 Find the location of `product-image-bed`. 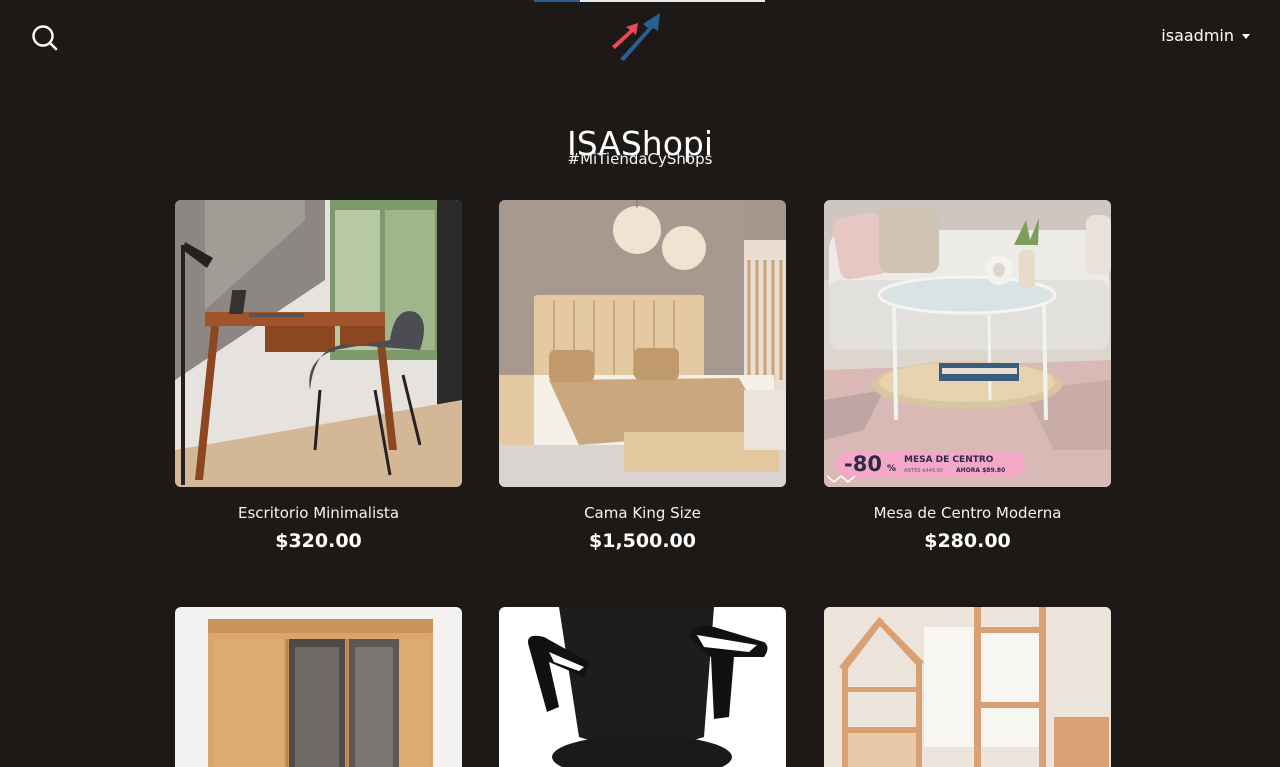

product-image-bed is located at coordinates (642, 343).